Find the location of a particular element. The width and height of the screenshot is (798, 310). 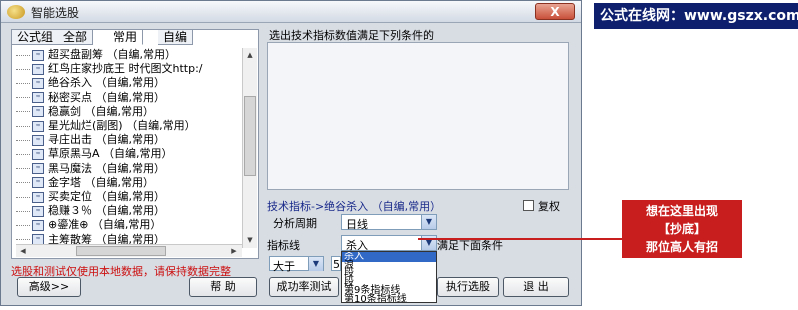

list-item-label: ⊕鎏准⊕ （自编,常用） is located at coordinates (105, 225).